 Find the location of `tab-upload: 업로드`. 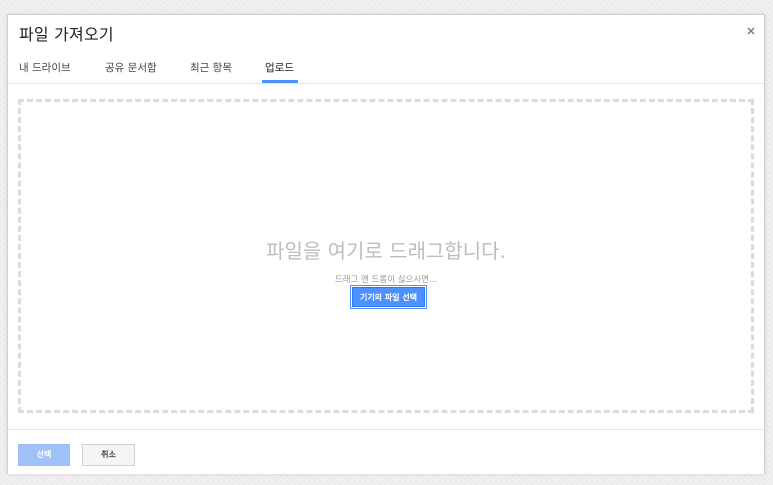

tab-upload: 업로드 is located at coordinates (279, 67).